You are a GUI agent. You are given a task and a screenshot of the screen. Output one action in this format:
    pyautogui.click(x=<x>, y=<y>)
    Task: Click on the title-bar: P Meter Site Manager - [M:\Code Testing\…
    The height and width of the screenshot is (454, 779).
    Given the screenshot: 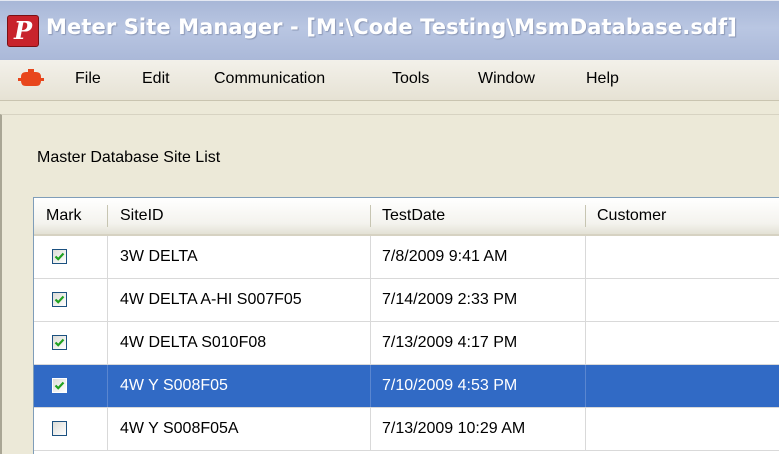 What is the action you would take?
    pyautogui.click(x=389, y=30)
    